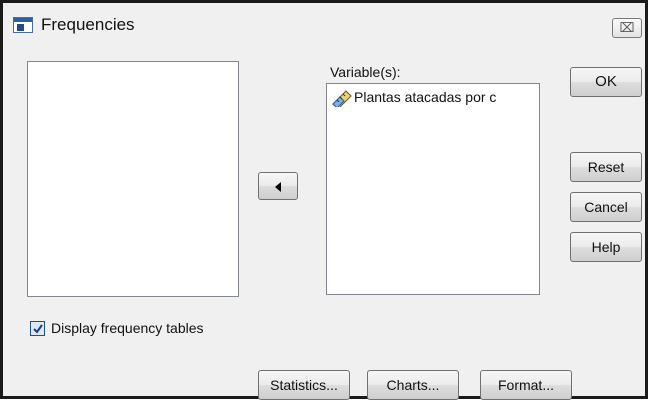 The height and width of the screenshot is (400, 648). I want to click on close-icon: ⌧, so click(627, 28).